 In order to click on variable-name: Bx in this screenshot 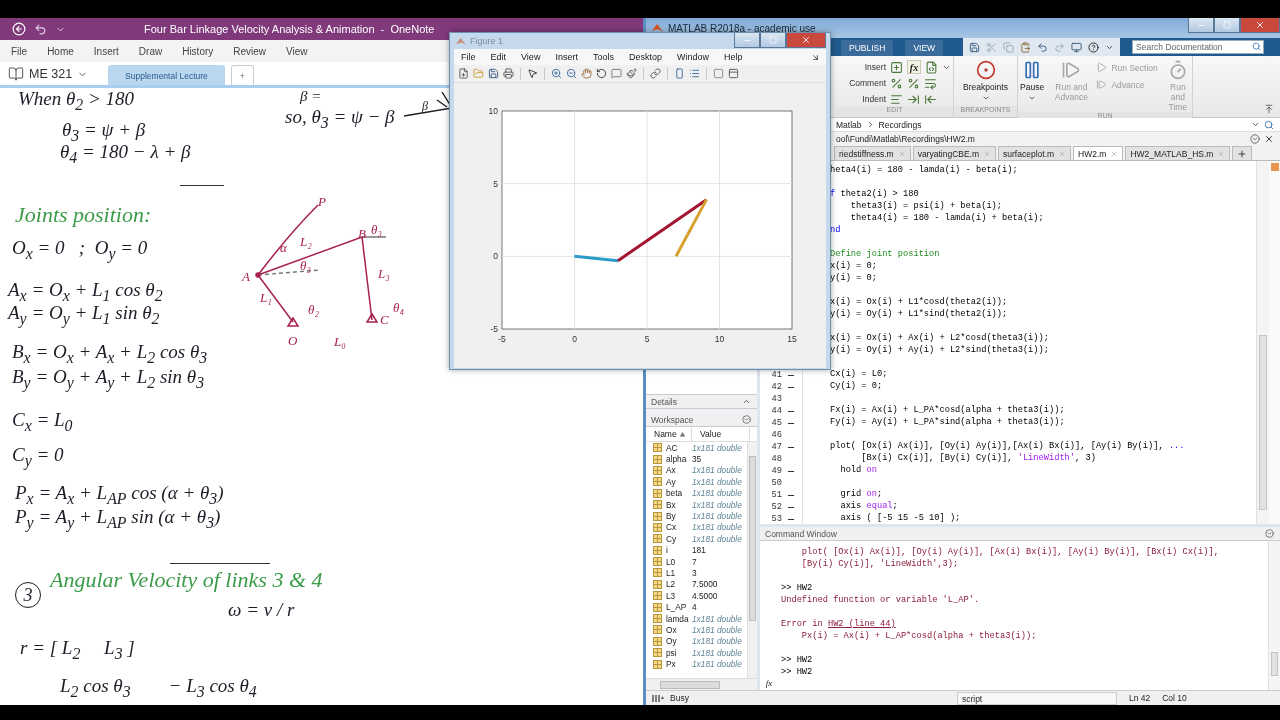, I will do `click(671, 504)`.